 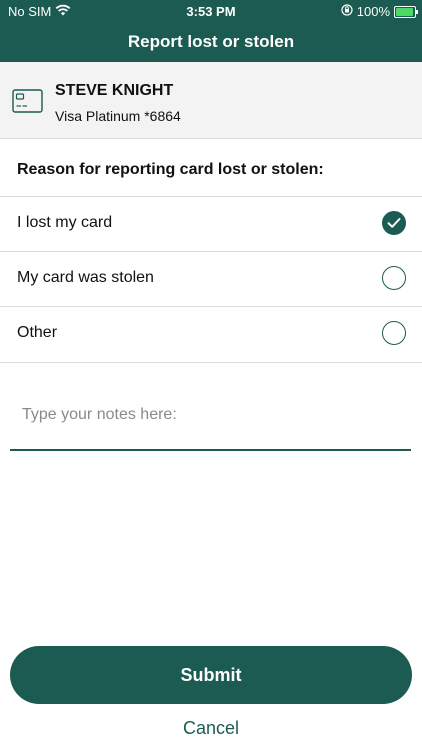 I want to click on option-label: Other, so click(x=37, y=332).